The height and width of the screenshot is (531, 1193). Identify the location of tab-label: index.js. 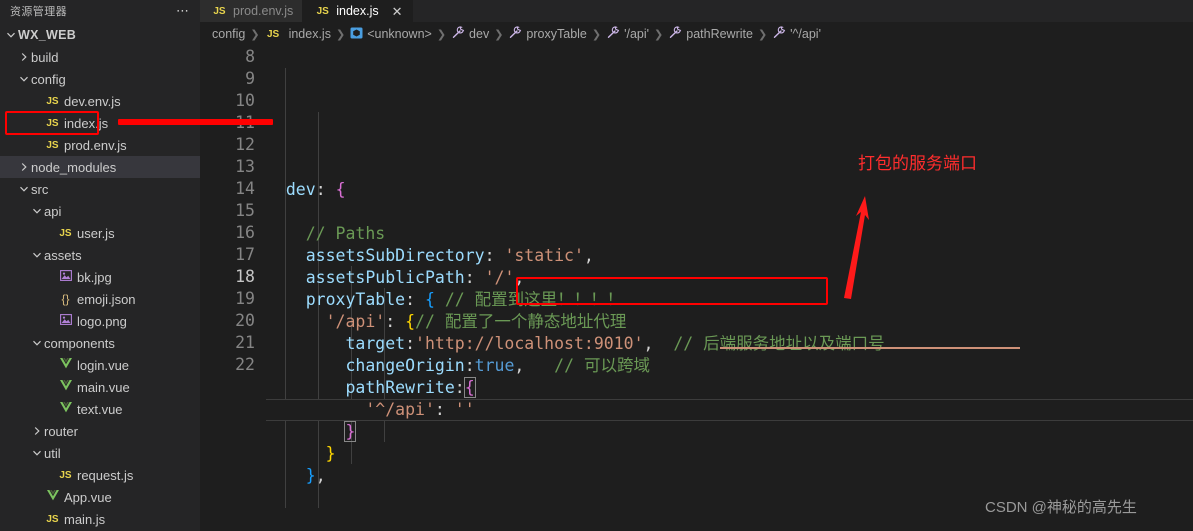
(357, 11).